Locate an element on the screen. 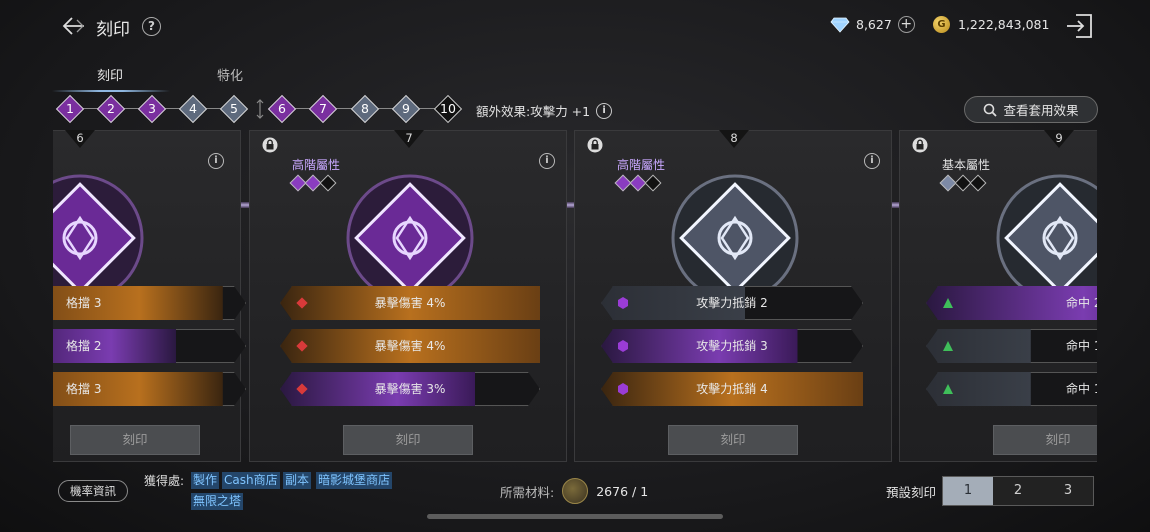 This screenshot has height=532, width=1150. material-count: 2676 / 1 is located at coordinates (622, 491).